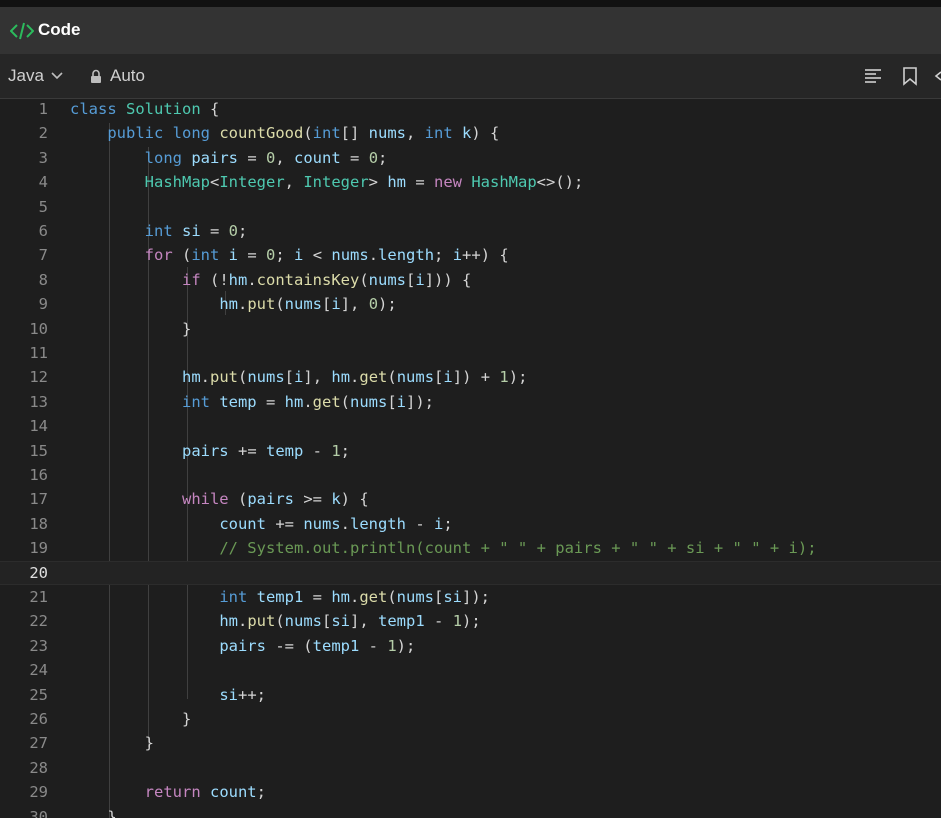 Image resolution: width=941 pixels, height=818 pixels. Describe the element at coordinates (247, 450) in the screenshot. I see `code-token: +=` at that location.